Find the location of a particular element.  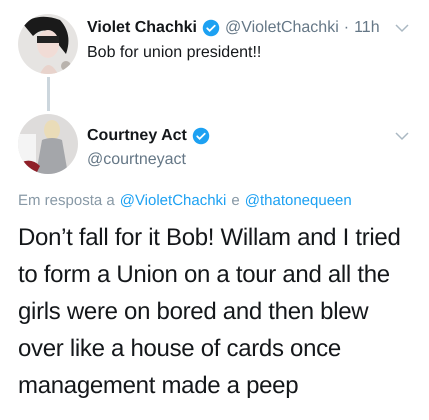

author-name: Courtney Act is located at coordinates (137, 136).